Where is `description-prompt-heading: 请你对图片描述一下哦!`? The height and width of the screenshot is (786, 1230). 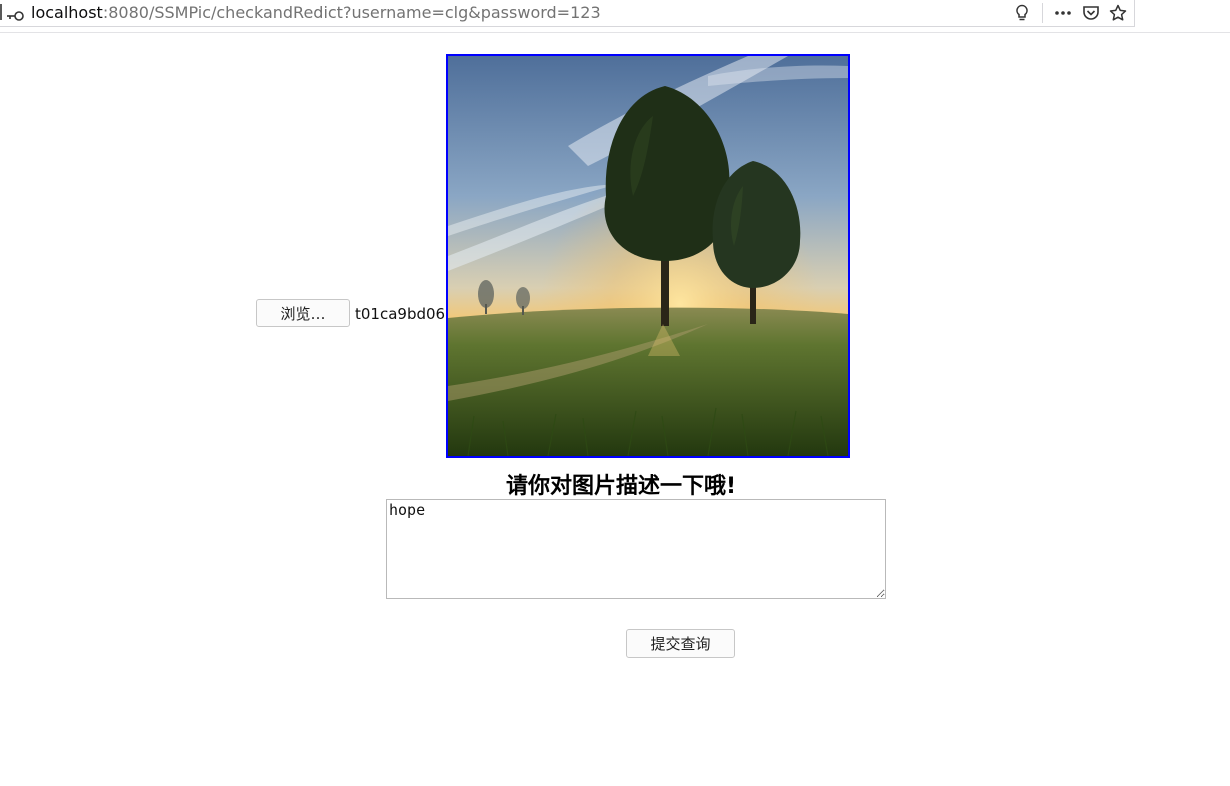
description-prompt-heading: 请你对图片描述一下哦! is located at coordinates (621, 486).